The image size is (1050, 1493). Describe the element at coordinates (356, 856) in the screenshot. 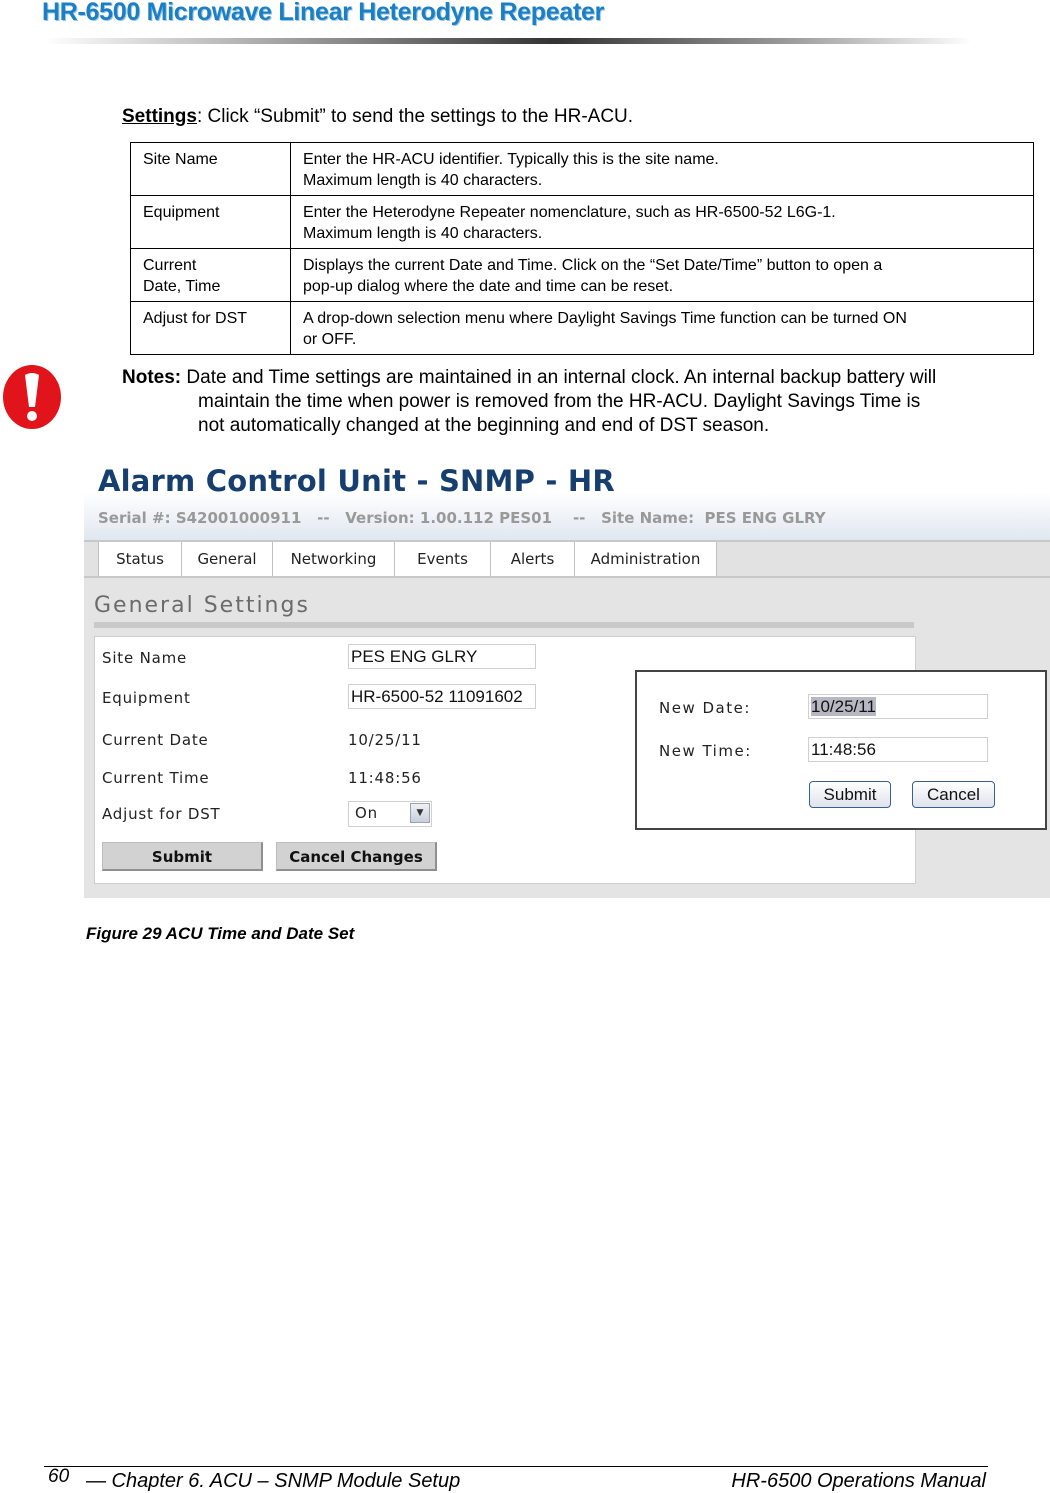

I see `cancel-changes-button: Cancel Changes` at that location.